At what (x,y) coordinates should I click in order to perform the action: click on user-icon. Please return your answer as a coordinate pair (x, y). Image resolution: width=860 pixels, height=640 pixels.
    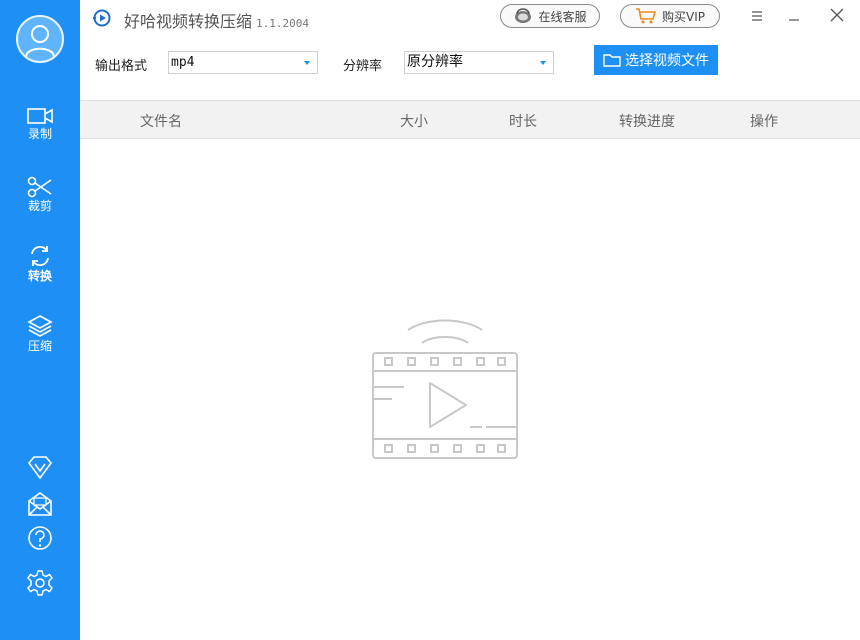
    Looking at the image, I should click on (40, 41).